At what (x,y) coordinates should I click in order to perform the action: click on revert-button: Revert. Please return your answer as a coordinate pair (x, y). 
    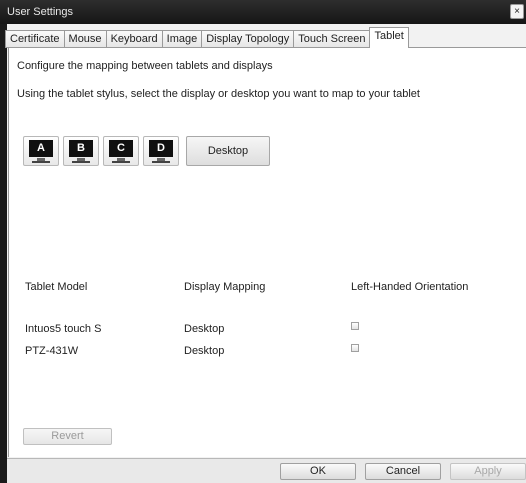
    Looking at the image, I should click on (67, 436).